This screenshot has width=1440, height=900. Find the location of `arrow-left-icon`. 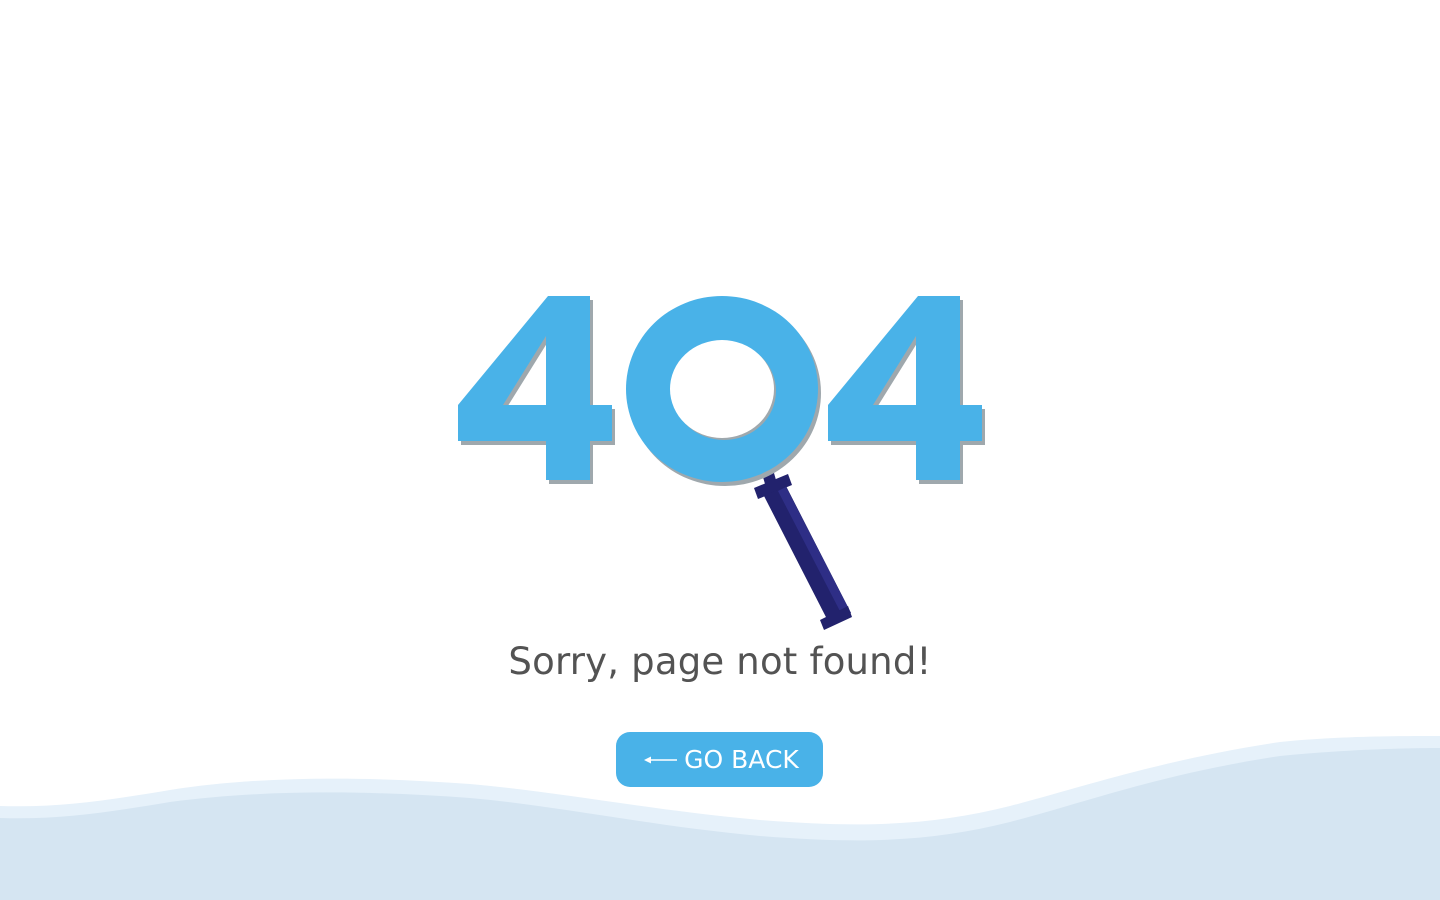

arrow-left-icon is located at coordinates (661, 759).